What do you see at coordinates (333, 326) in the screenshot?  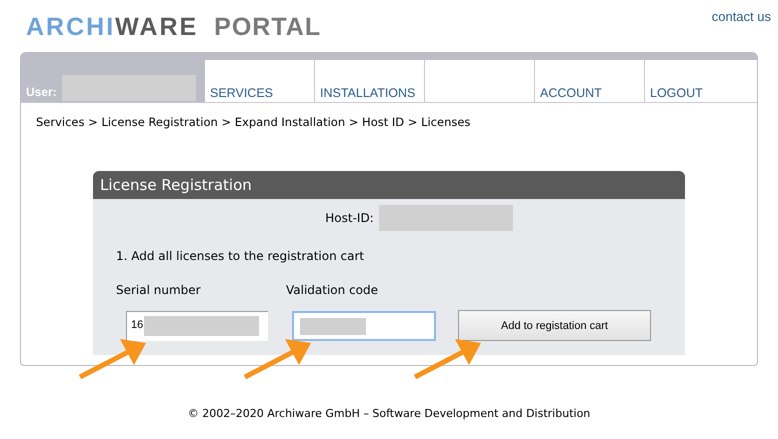 I see `redaction-block` at bounding box center [333, 326].